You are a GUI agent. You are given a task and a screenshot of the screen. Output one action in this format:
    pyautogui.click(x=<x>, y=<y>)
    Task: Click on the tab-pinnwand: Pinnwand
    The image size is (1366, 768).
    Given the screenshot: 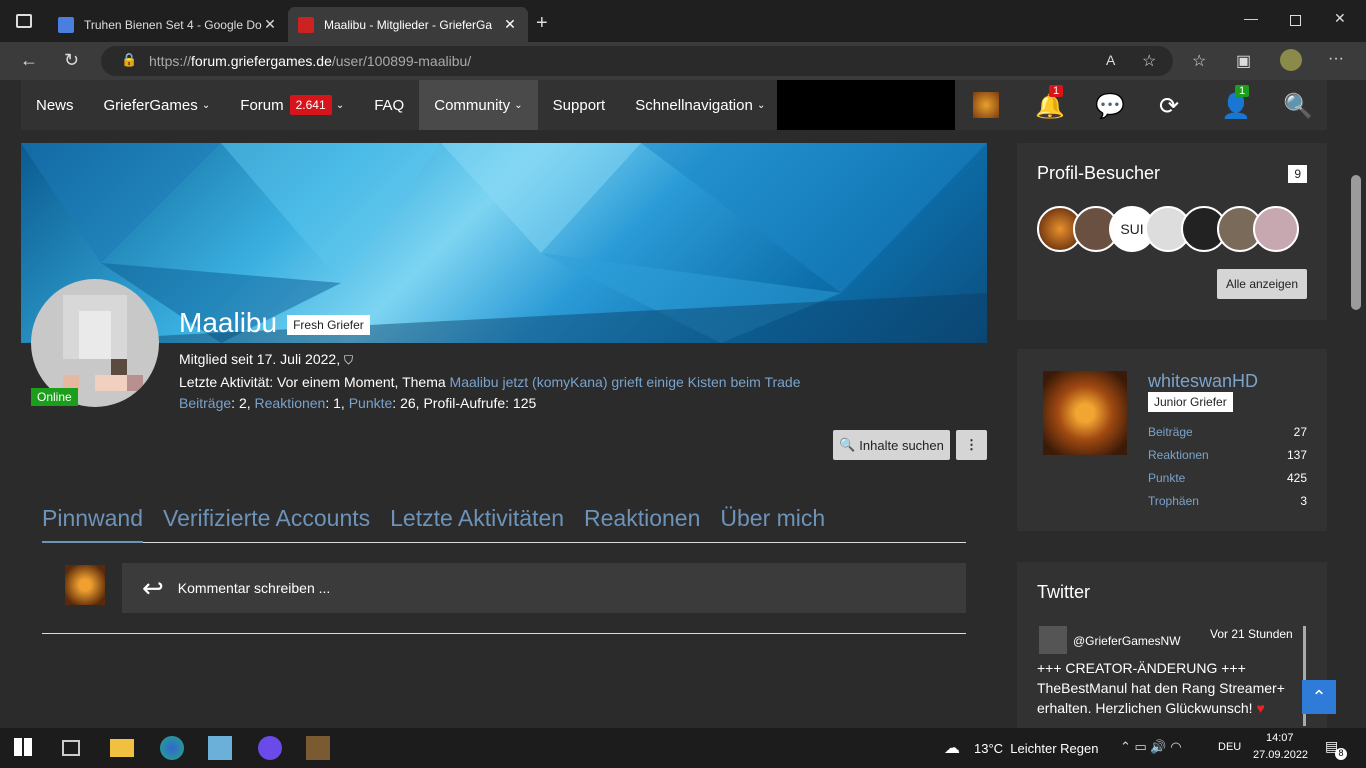 What is the action you would take?
    pyautogui.click(x=93, y=524)
    